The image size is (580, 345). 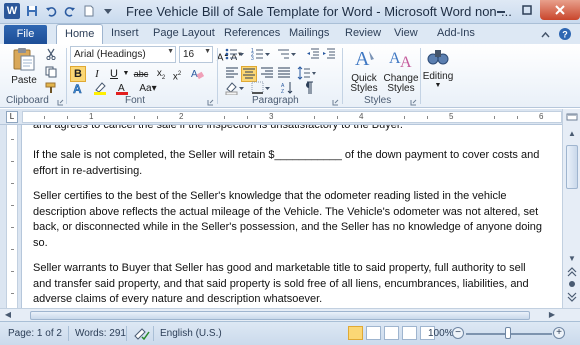 What do you see at coordinates (391, 333) in the screenshot?
I see `web-layout-view-button` at bounding box center [391, 333].